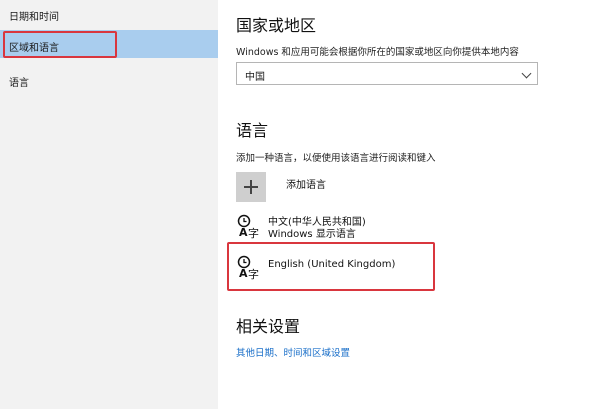 The width and height of the screenshot is (600, 409). What do you see at coordinates (109, 13) in the screenshot?
I see `sidebar-item-date-time: 日期和时间` at bounding box center [109, 13].